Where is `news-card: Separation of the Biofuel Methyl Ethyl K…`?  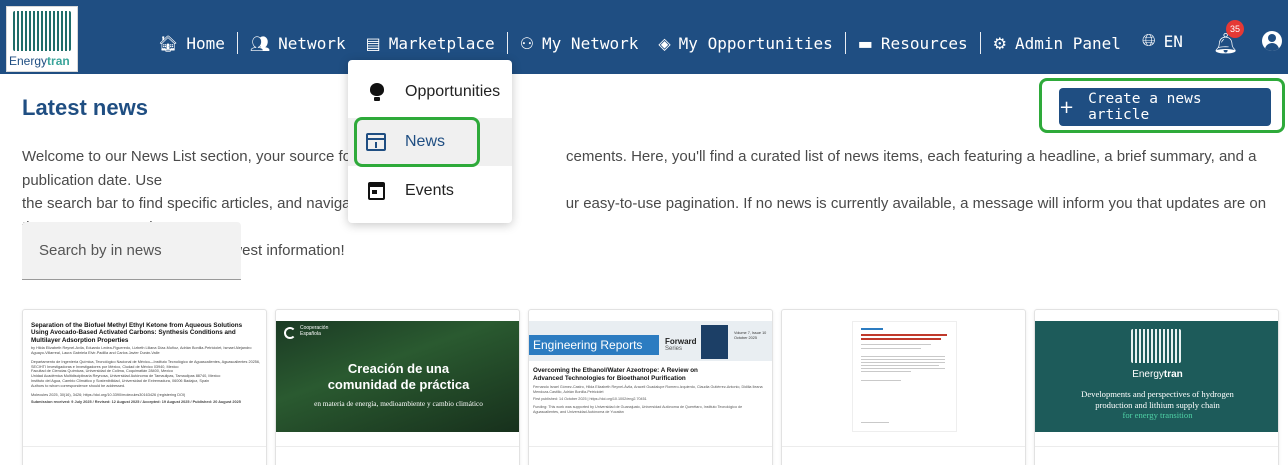
news-card: Separation of the Biofuel Methyl Ethyl K… is located at coordinates (144, 387).